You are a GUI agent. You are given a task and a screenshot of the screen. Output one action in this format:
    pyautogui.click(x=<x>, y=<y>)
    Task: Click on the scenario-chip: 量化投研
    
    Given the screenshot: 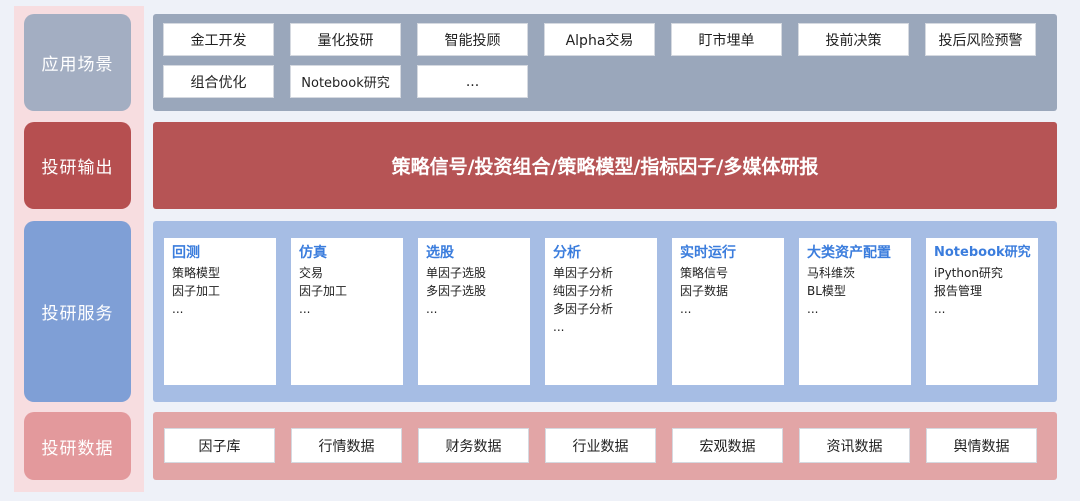 What is the action you would take?
    pyautogui.click(x=345, y=39)
    